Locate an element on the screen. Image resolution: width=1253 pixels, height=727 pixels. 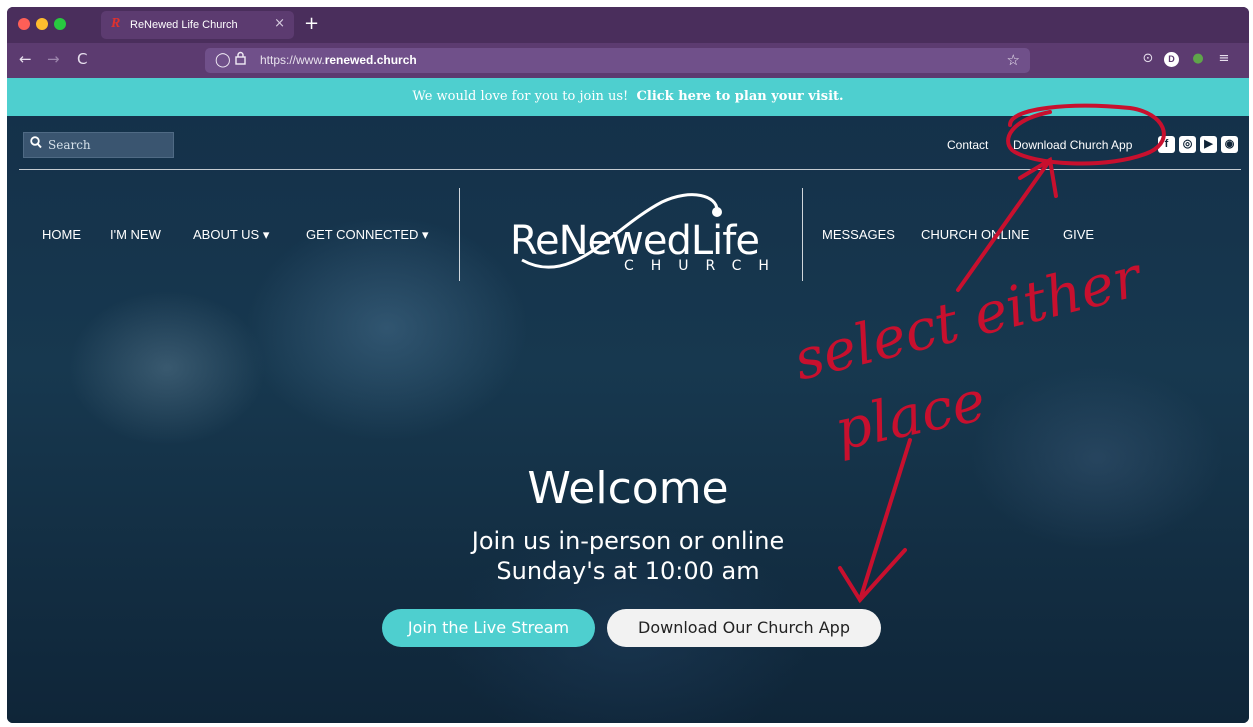
podcast-icon: ◉ is located at coordinates (1229, 144).